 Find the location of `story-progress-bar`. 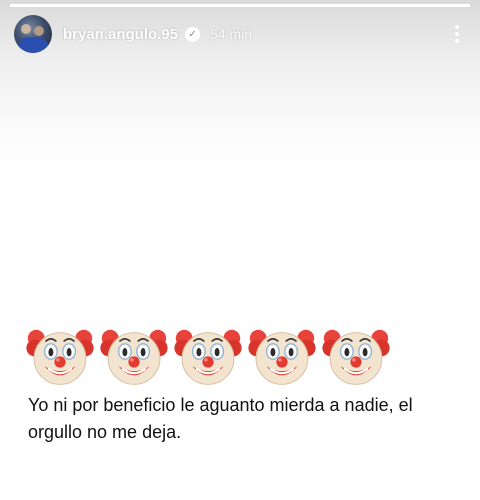

story-progress-bar is located at coordinates (240, 5).